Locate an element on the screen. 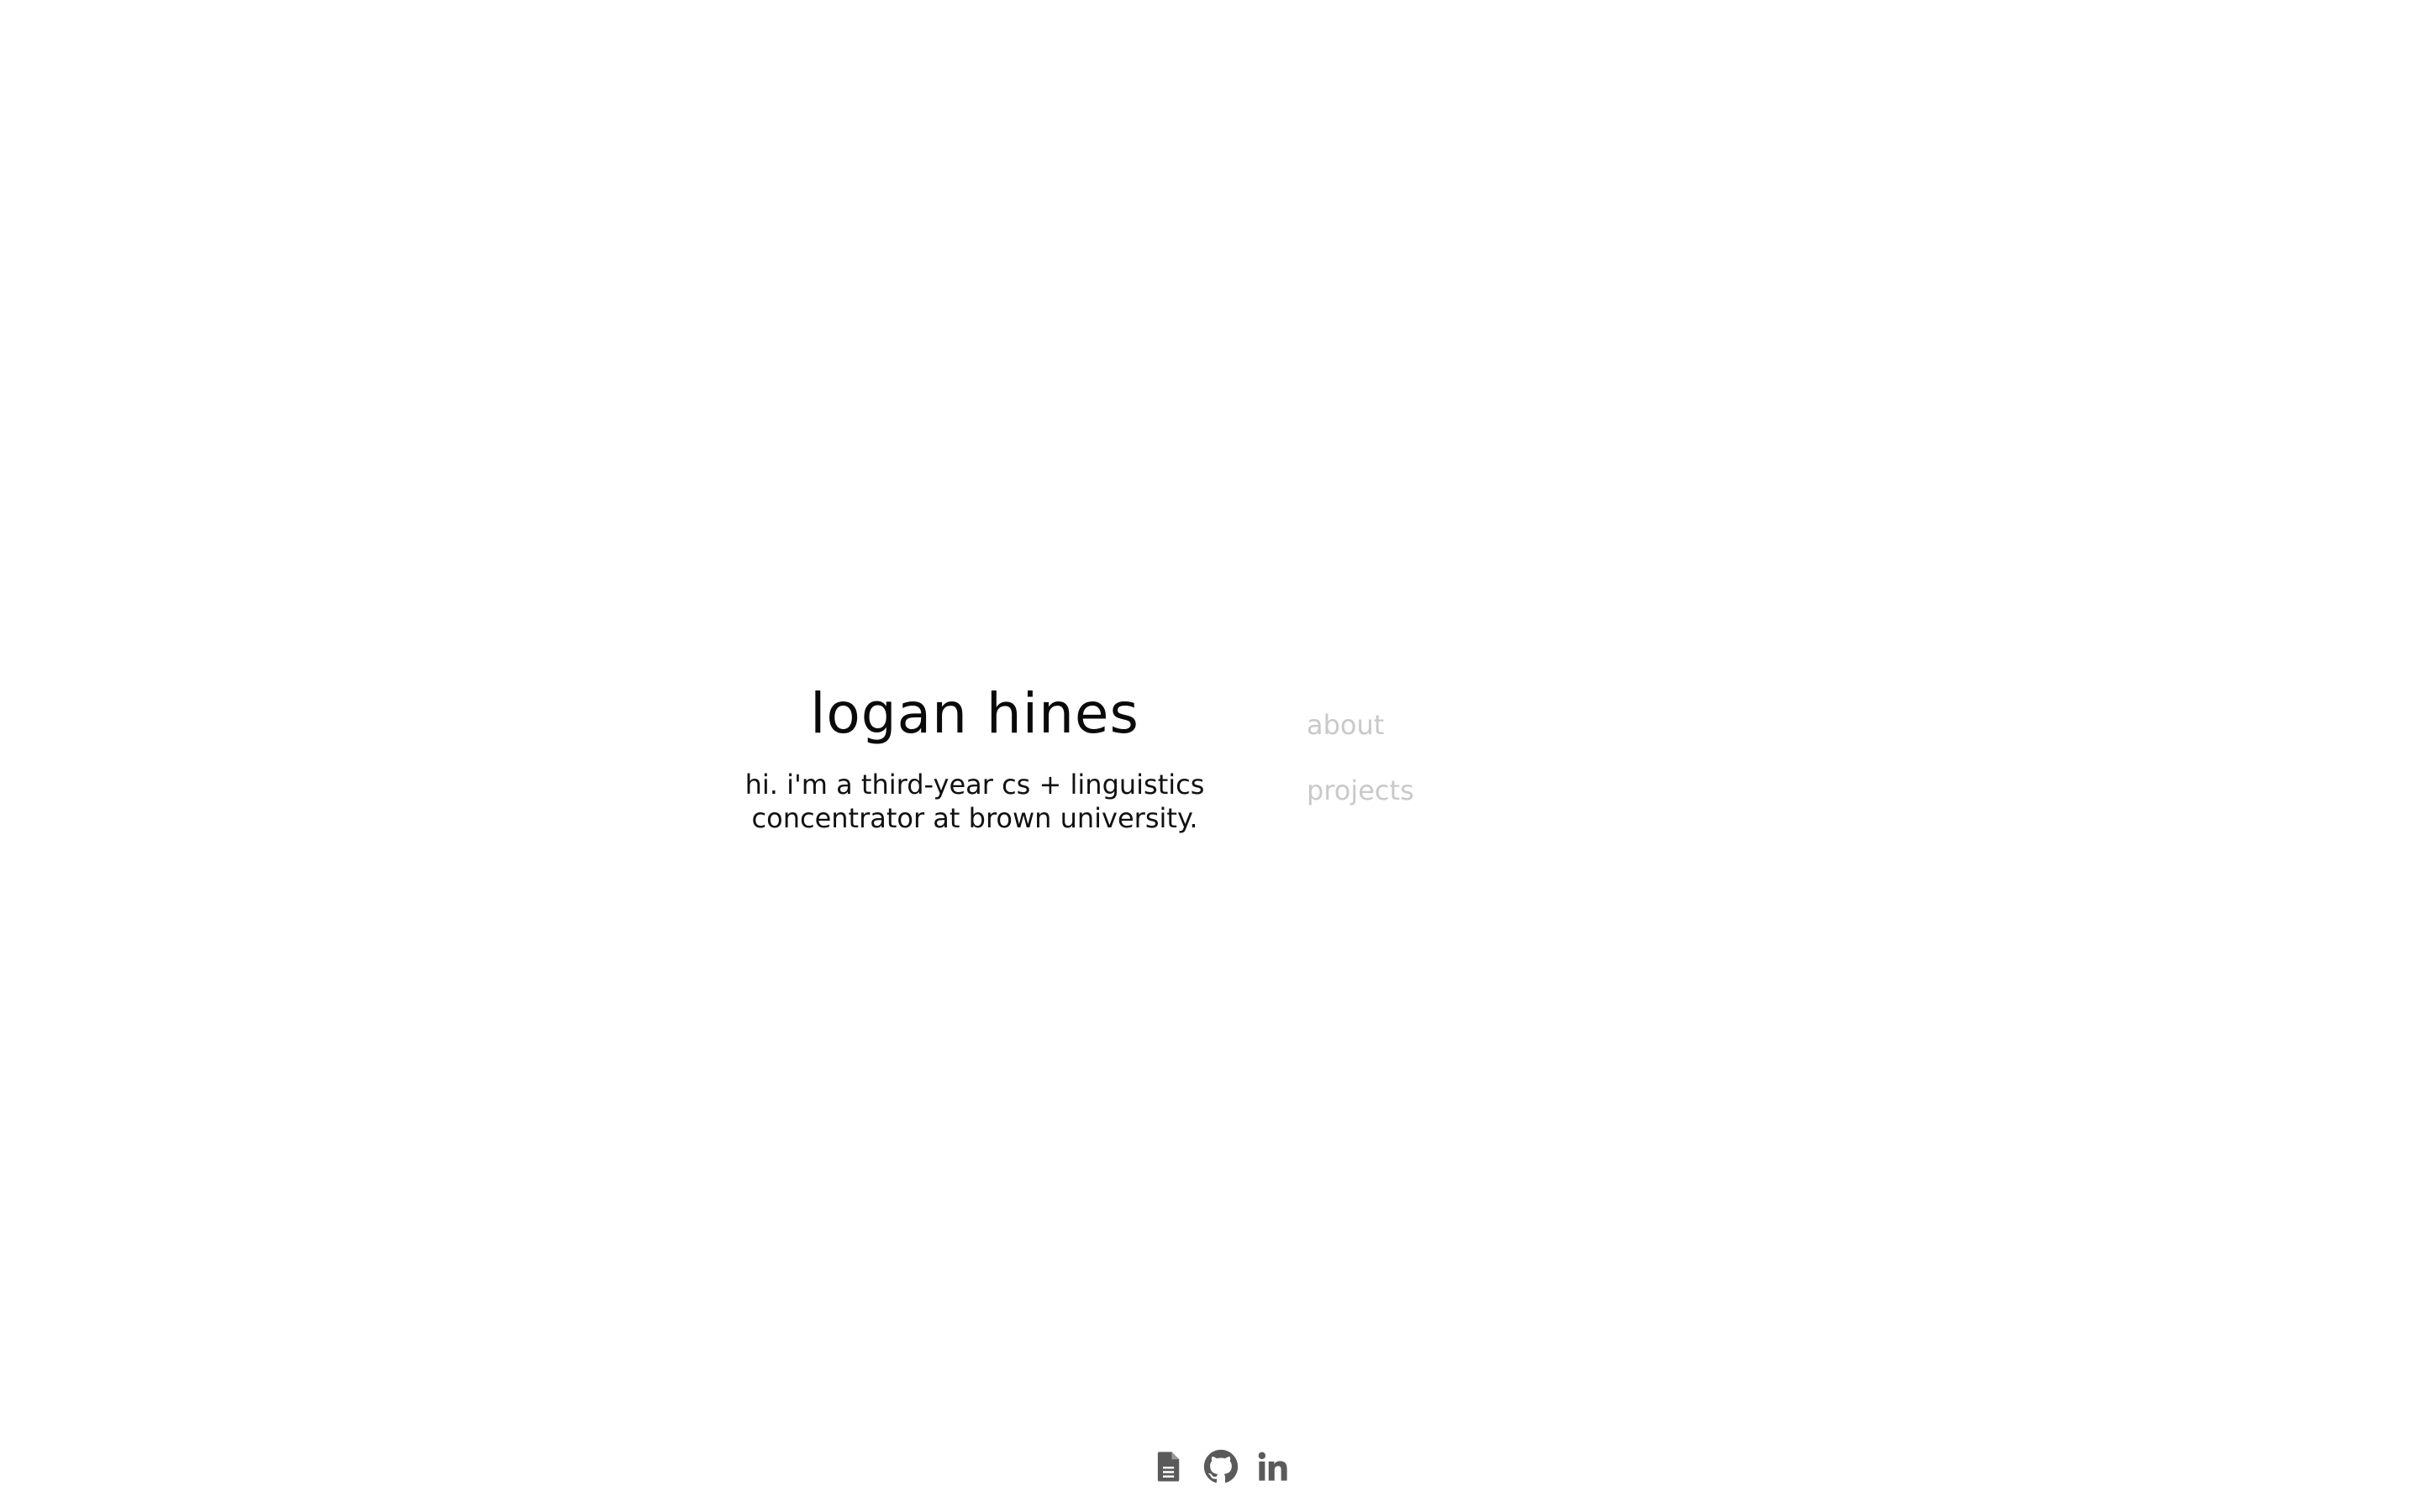 The height and width of the screenshot is (1512, 2420). social-links is located at coordinates (1221, 1466).